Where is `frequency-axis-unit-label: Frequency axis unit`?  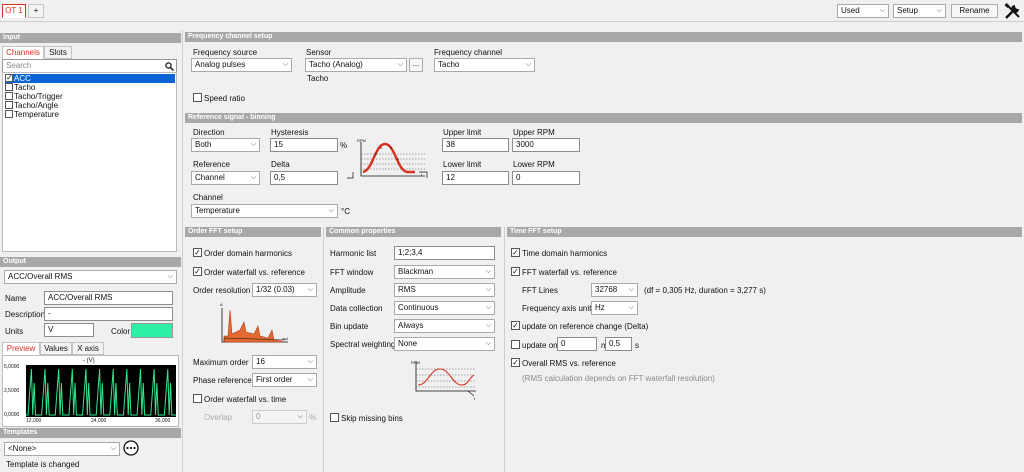
frequency-axis-unit-label: Frequency axis unit is located at coordinates (557, 308).